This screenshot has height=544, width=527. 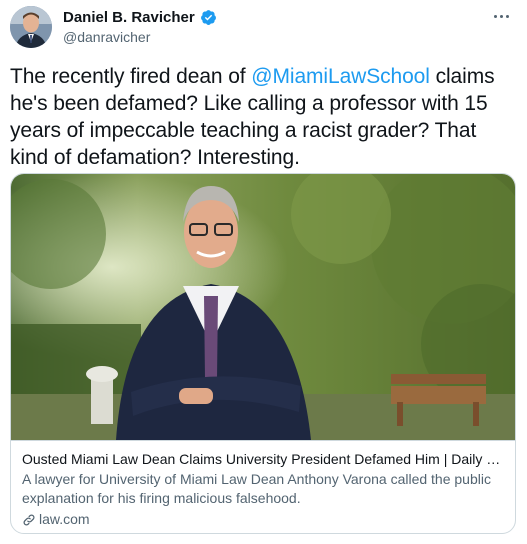 I want to click on more-horizontal-icon, so click(x=501, y=16).